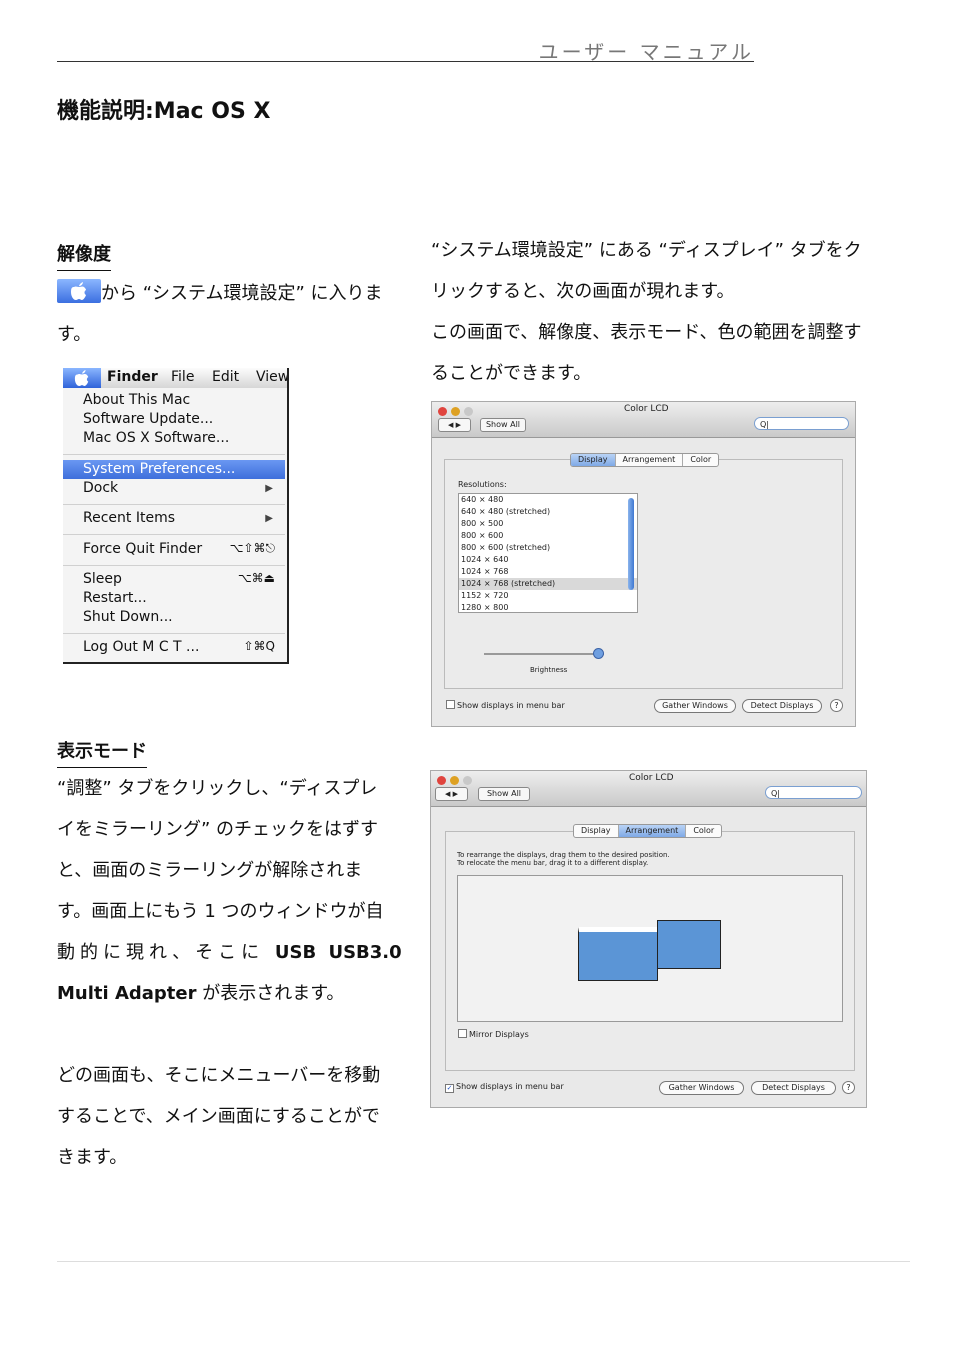 This screenshot has width=954, height=1351. What do you see at coordinates (548, 584) in the screenshot?
I see `list-item-selected: 1024 × 768 (stretched)` at bounding box center [548, 584].